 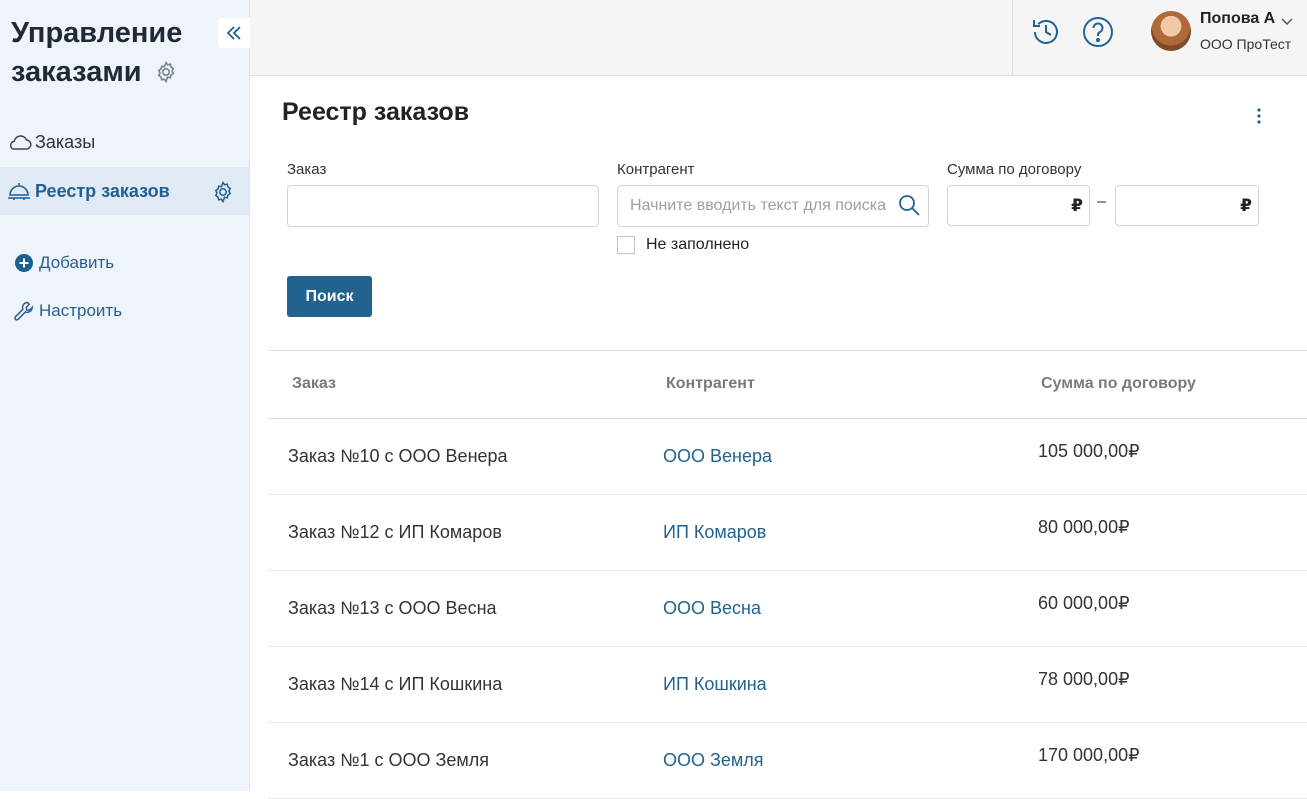 What do you see at coordinates (376, 112) in the screenshot?
I see `page-title: Реестр заказов` at bounding box center [376, 112].